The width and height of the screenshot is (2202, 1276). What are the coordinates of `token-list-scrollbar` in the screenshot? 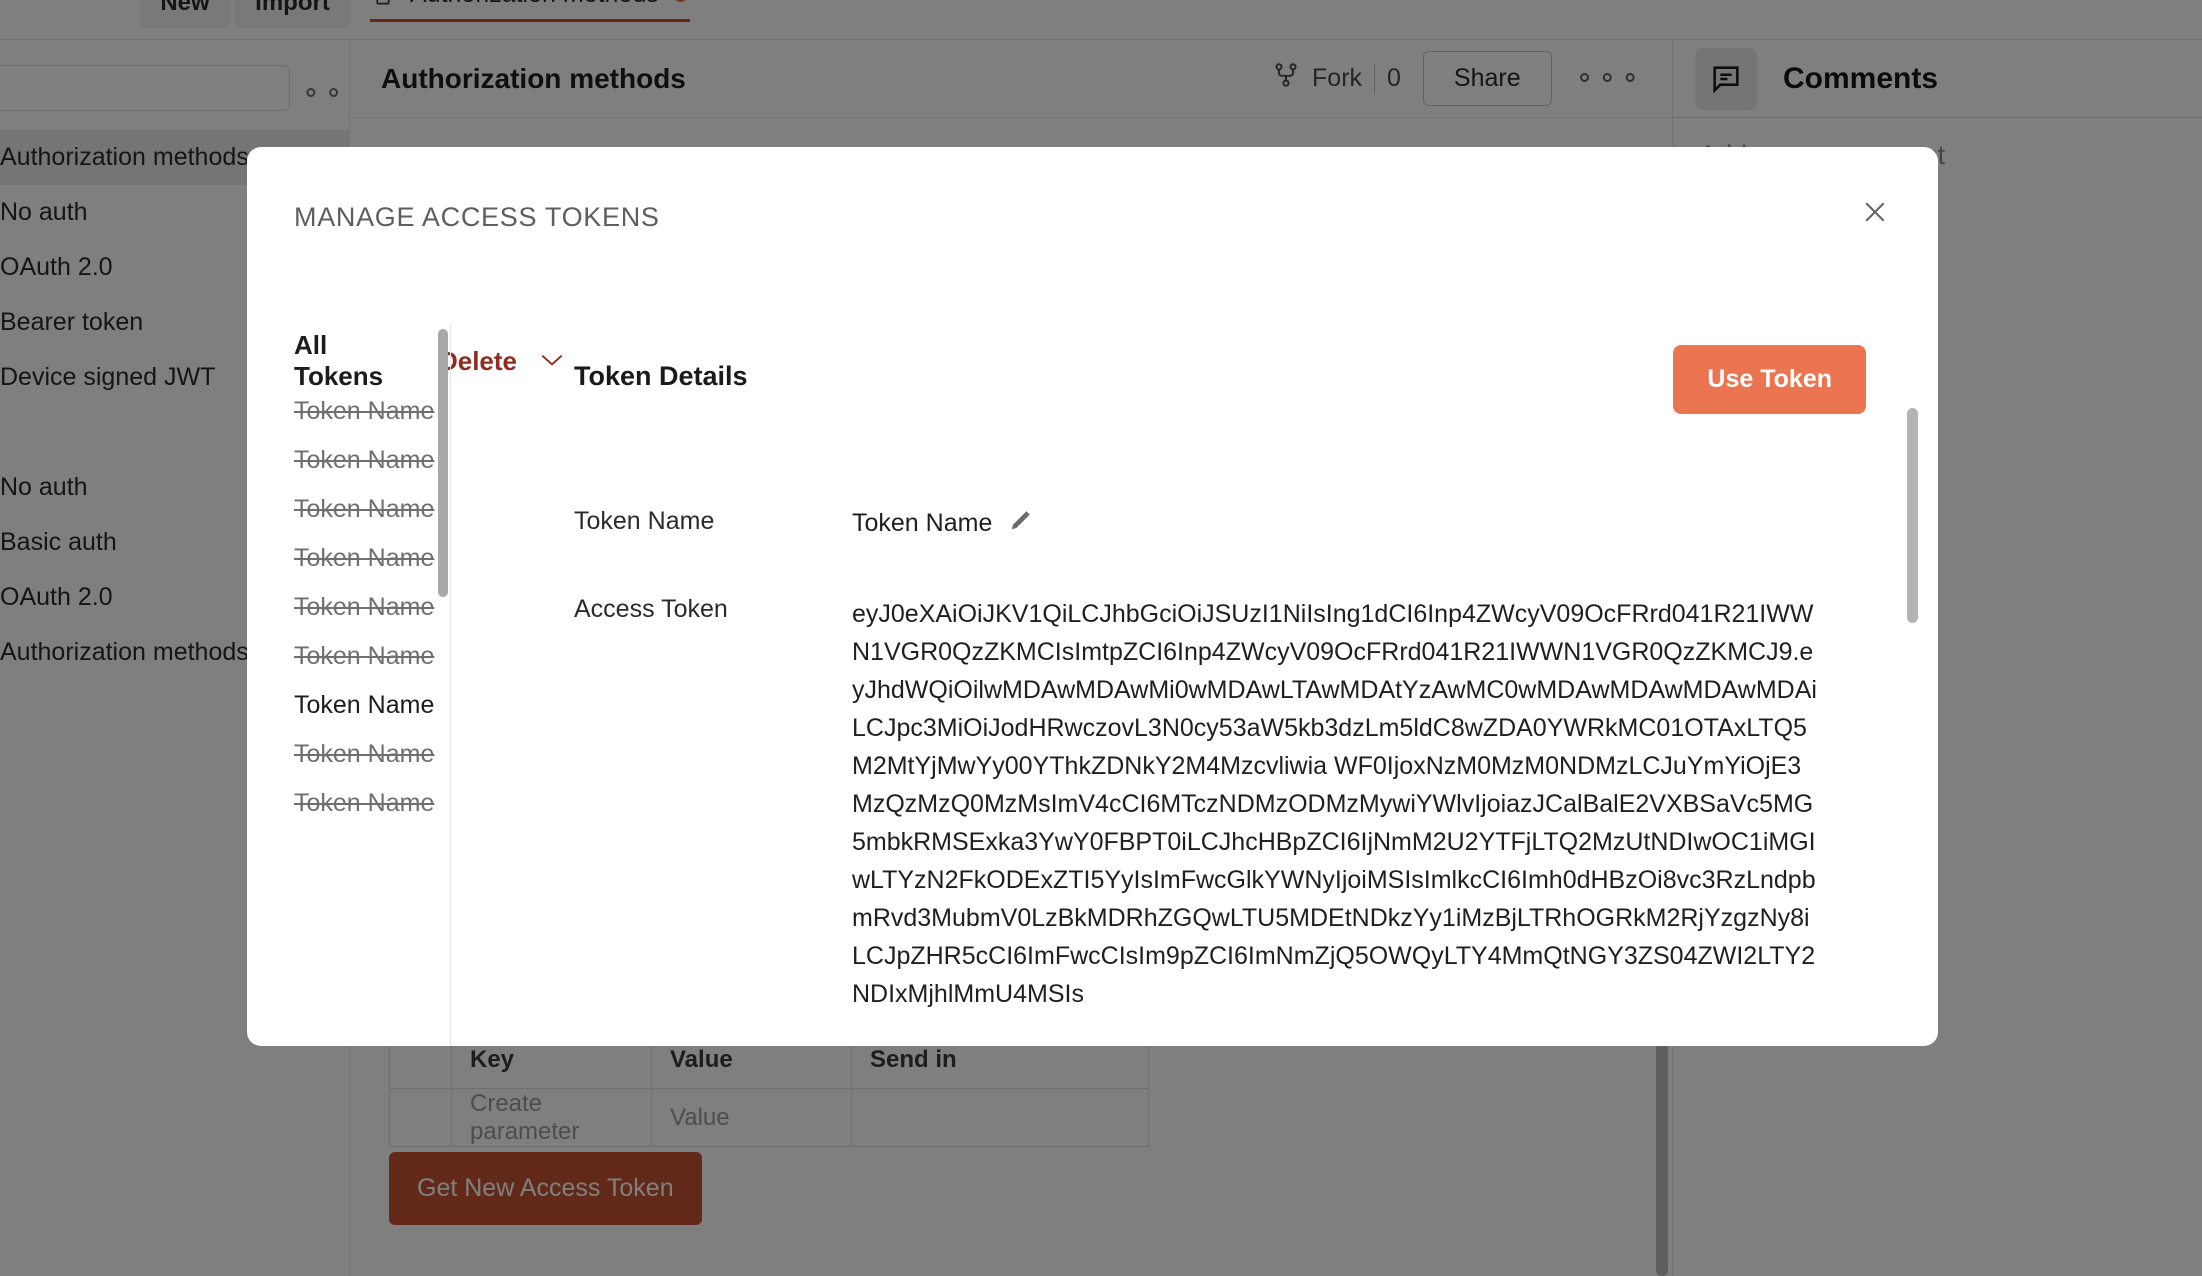 It's located at (443, 463).